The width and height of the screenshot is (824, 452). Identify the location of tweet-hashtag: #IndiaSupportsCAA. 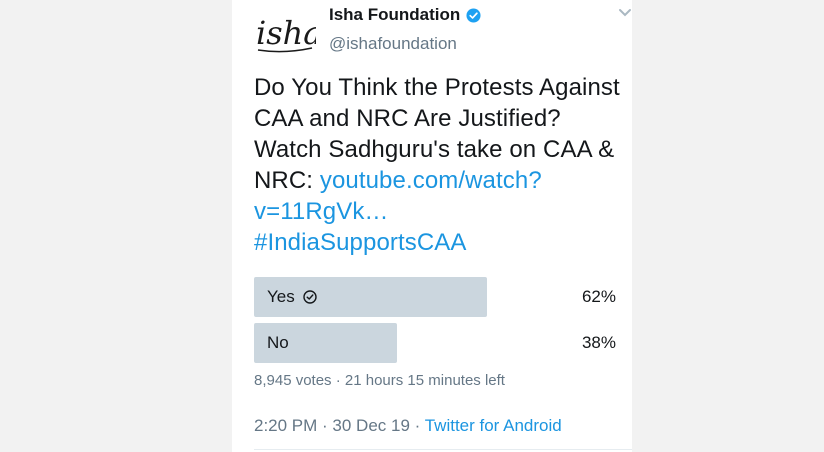
(360, 242).